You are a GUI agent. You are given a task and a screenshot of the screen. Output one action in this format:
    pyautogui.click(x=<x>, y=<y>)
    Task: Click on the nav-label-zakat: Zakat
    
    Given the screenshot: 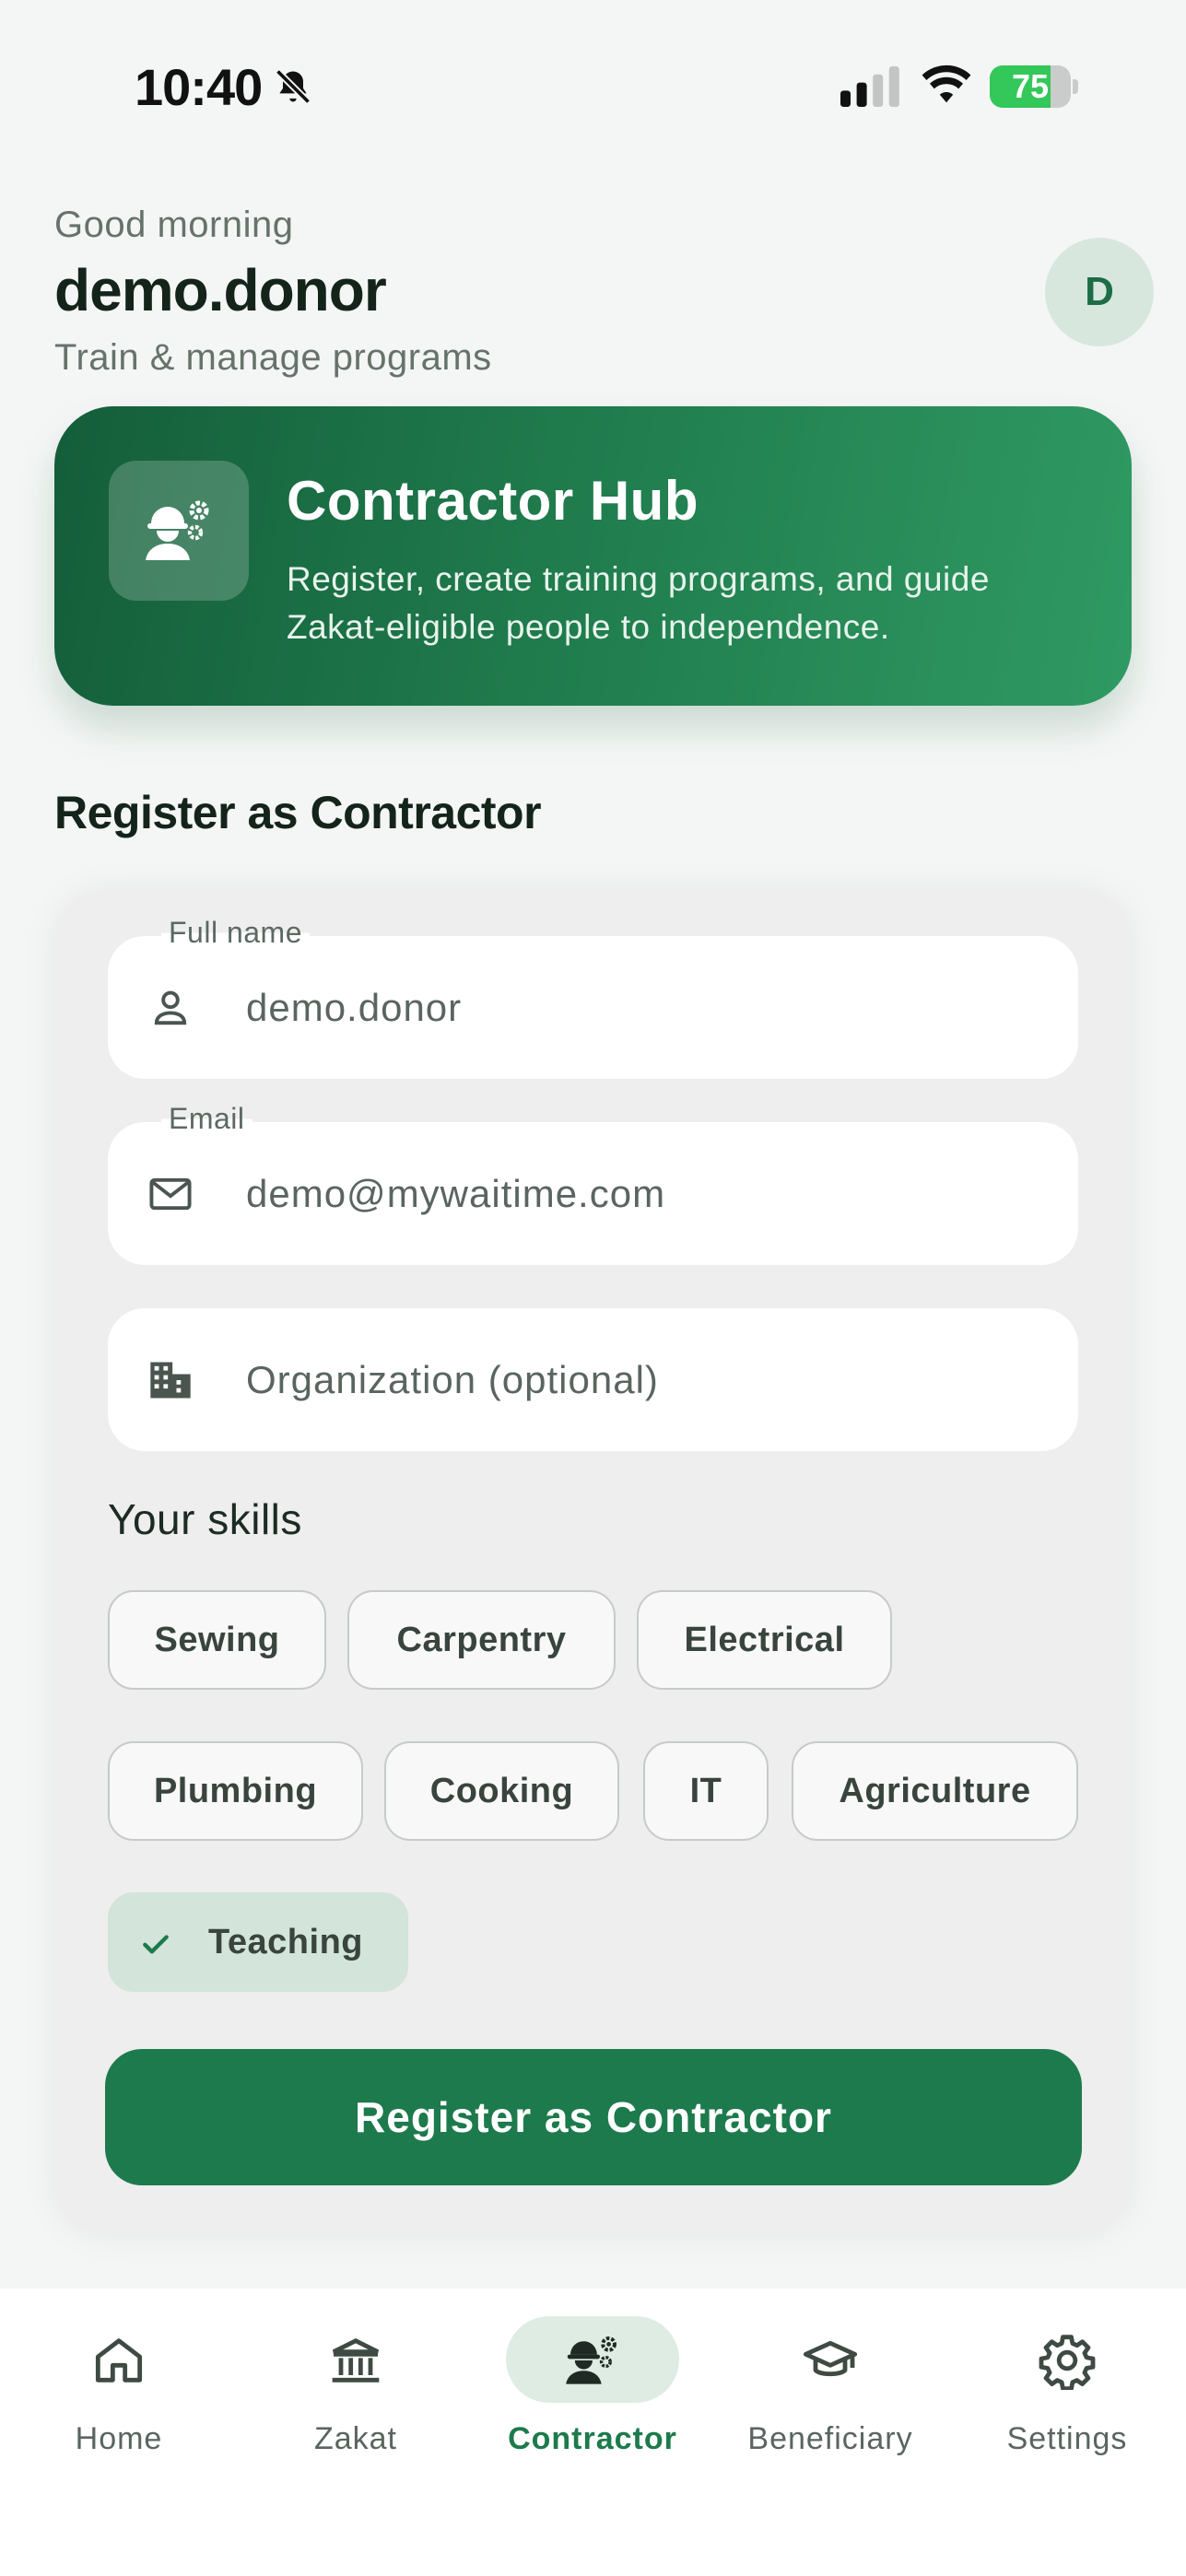 What is the action you would take?
    pyautogui.click(x=355, y=2438)
    